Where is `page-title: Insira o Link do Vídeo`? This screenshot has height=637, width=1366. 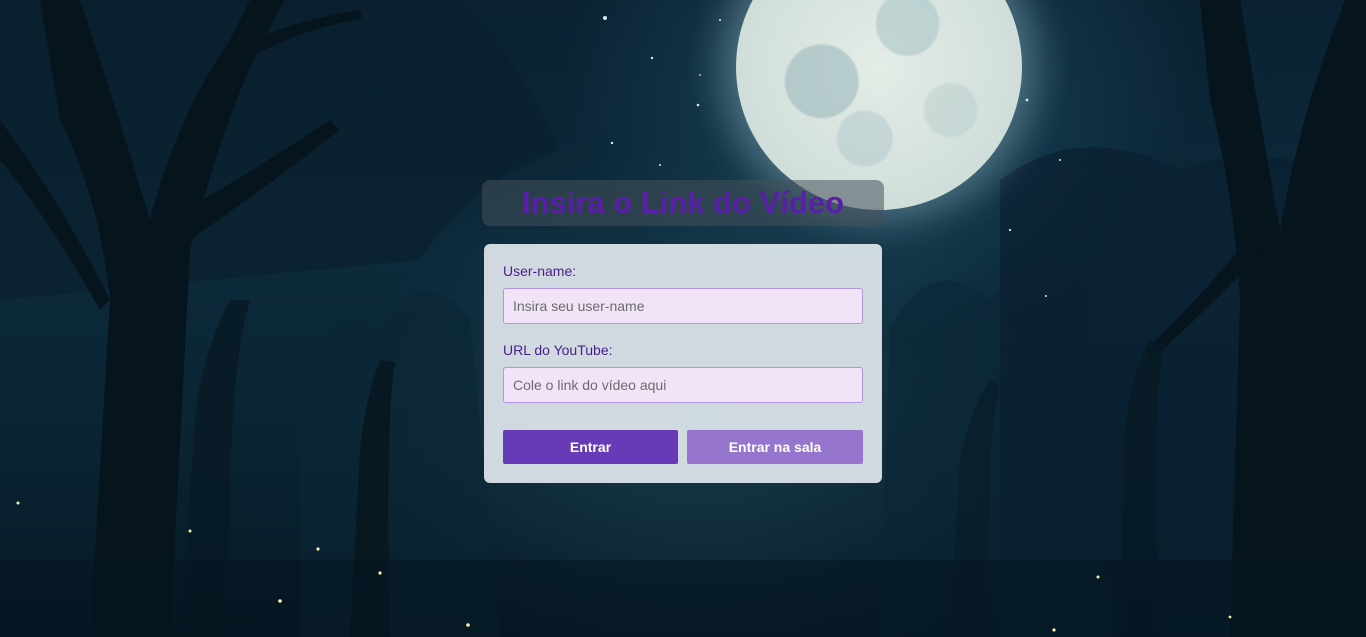
page-title: Insira o Link do Vídeo is located at coordinates (683, 202).